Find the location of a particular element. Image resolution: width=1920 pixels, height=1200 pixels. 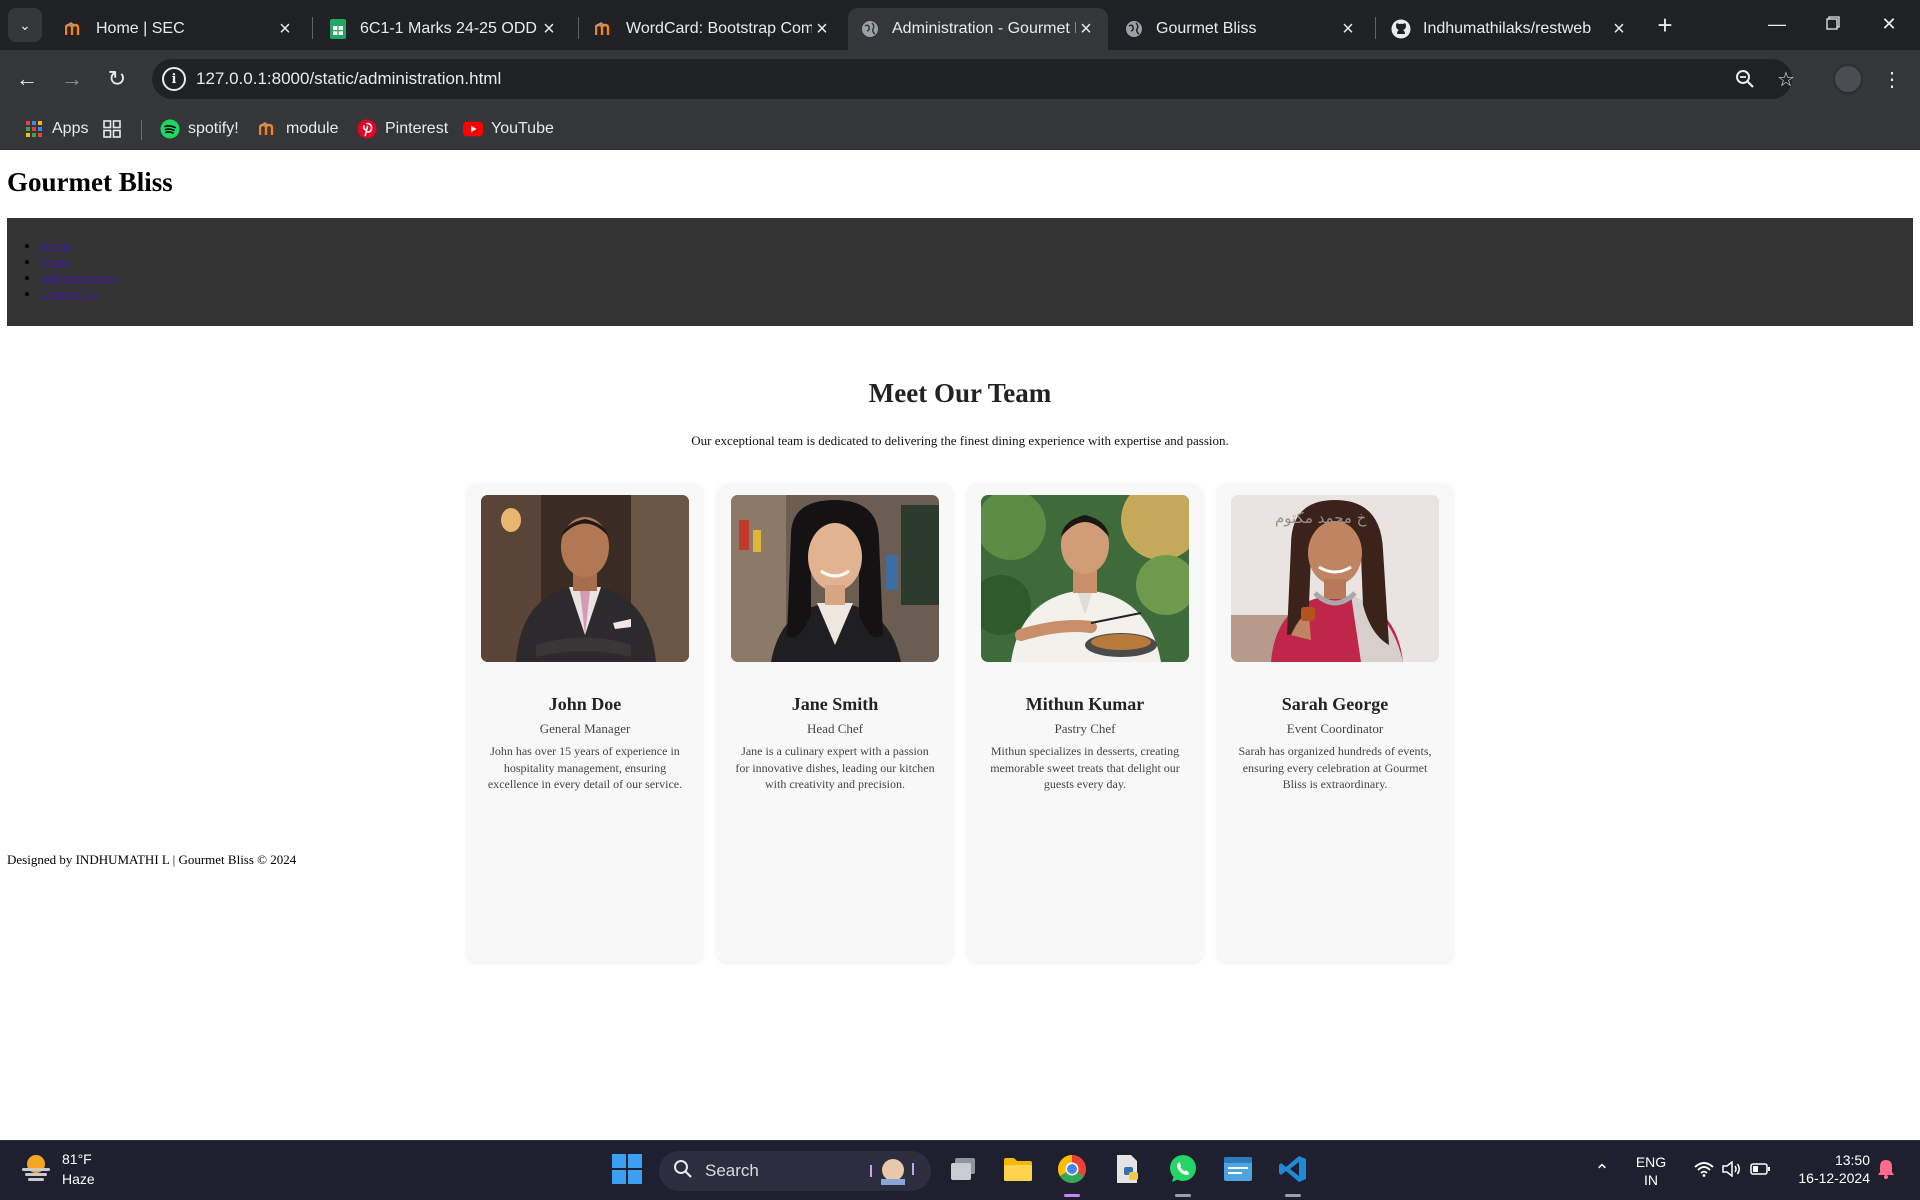

site-title: Gourmet Bliss is located at coordinates (90, 182).